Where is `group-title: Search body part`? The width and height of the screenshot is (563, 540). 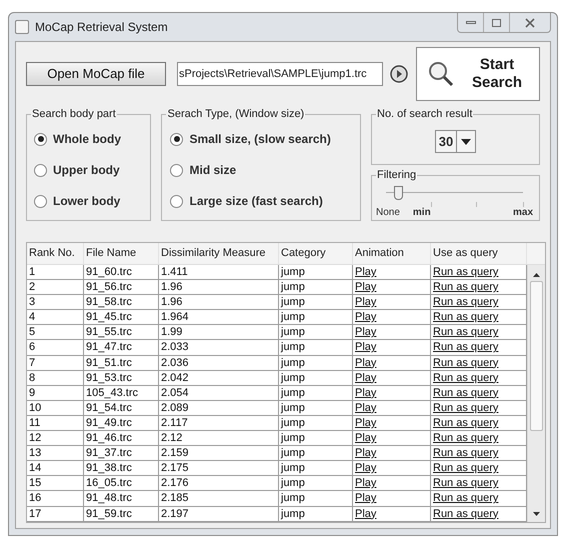 group-title: Search body part is located at coordinates (74, 114).